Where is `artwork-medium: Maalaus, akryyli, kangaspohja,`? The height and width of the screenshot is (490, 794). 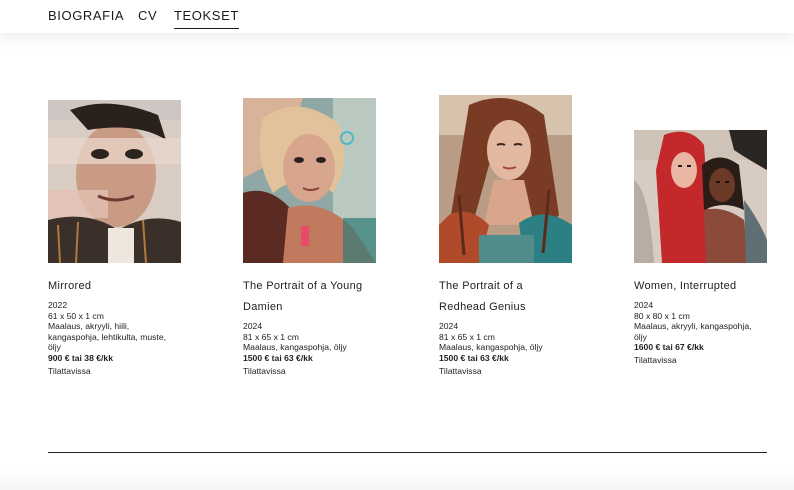
artwork-medium: Maalaus, akryyli, kangaspohja, is located at coordinates (693, 326).